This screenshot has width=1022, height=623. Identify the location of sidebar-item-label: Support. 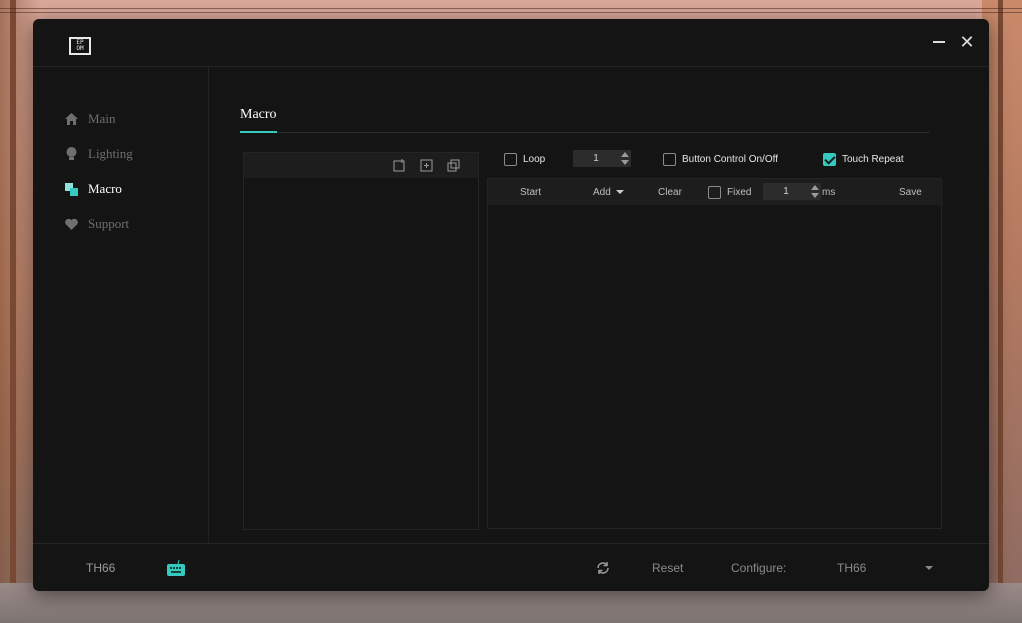
(109, 223).